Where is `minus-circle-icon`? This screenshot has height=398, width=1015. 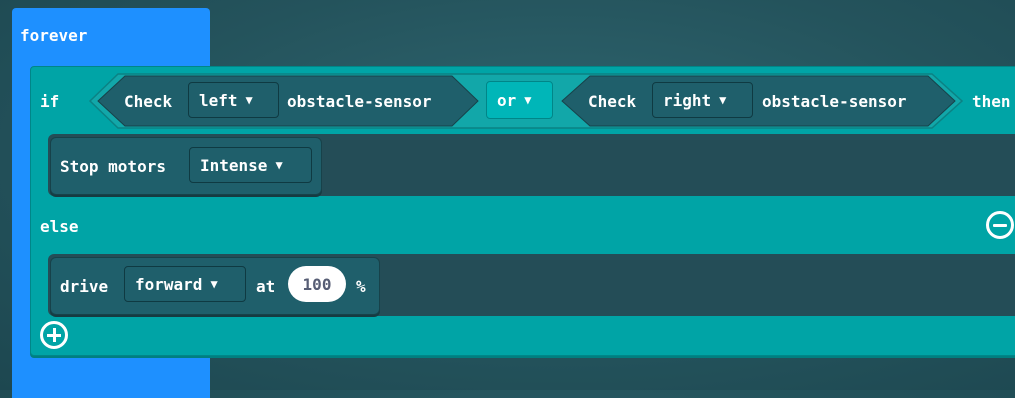
minus-circle-icon is located at coordinates (1000, 225).